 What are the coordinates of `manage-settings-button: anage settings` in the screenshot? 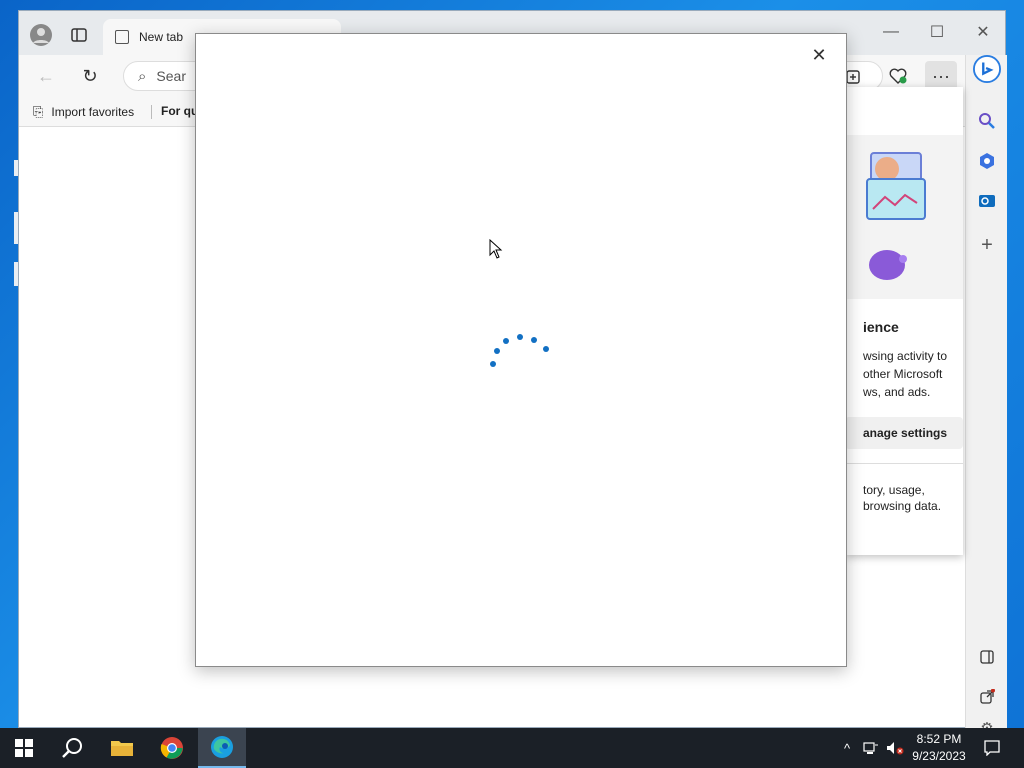 It's located at (904, 433).